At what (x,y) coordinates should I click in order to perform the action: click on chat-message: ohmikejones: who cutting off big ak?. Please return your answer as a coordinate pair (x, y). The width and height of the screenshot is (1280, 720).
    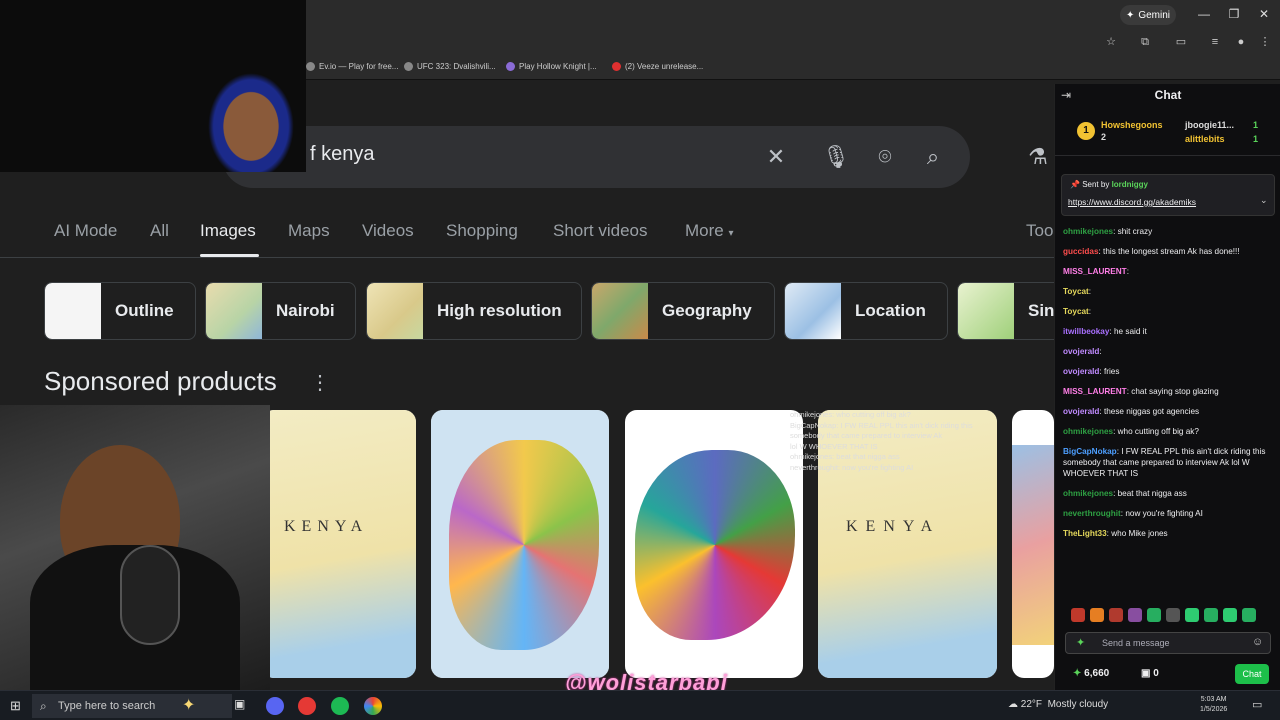
    Looking at the image, I should click on (1169, 431).